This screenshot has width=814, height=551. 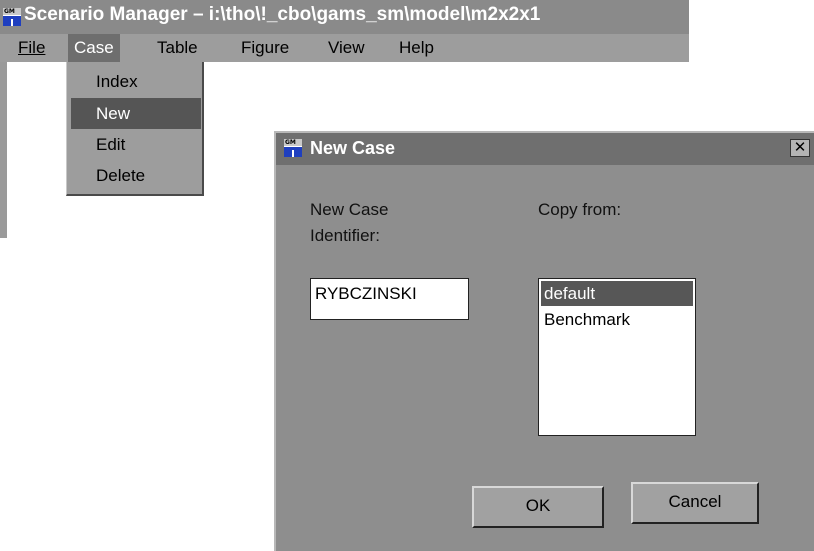 What do you see at coordinates (349, 209) in the screenshot?
I see `case-identifier-label-line1: New Case` at bounding box center [349, 209].